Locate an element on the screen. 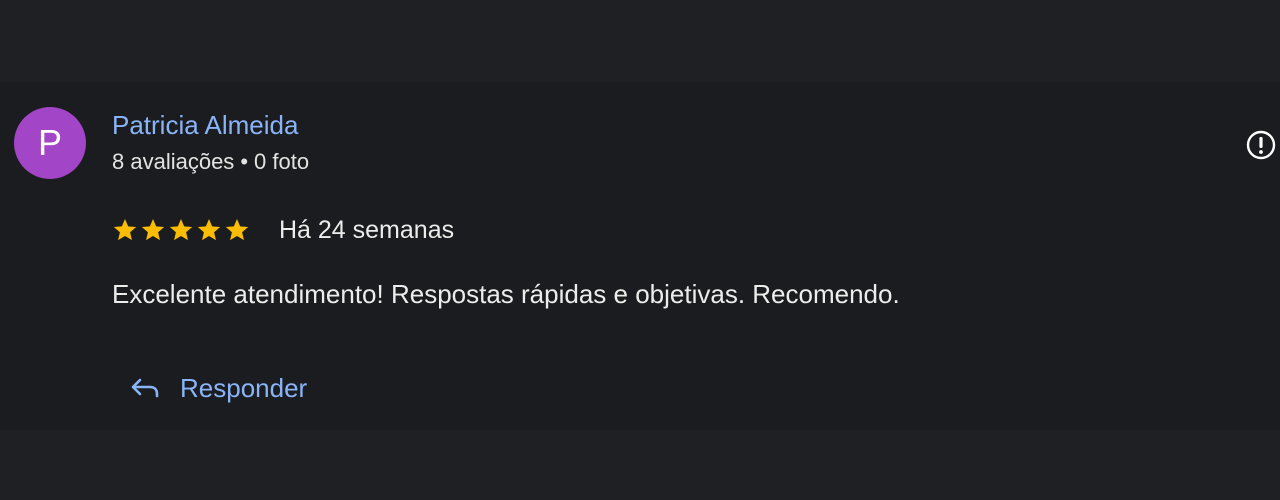 This screenshot has height=500, width=1280. reviewer-name: Patricia Almeida is located at coordinates (205, 125).